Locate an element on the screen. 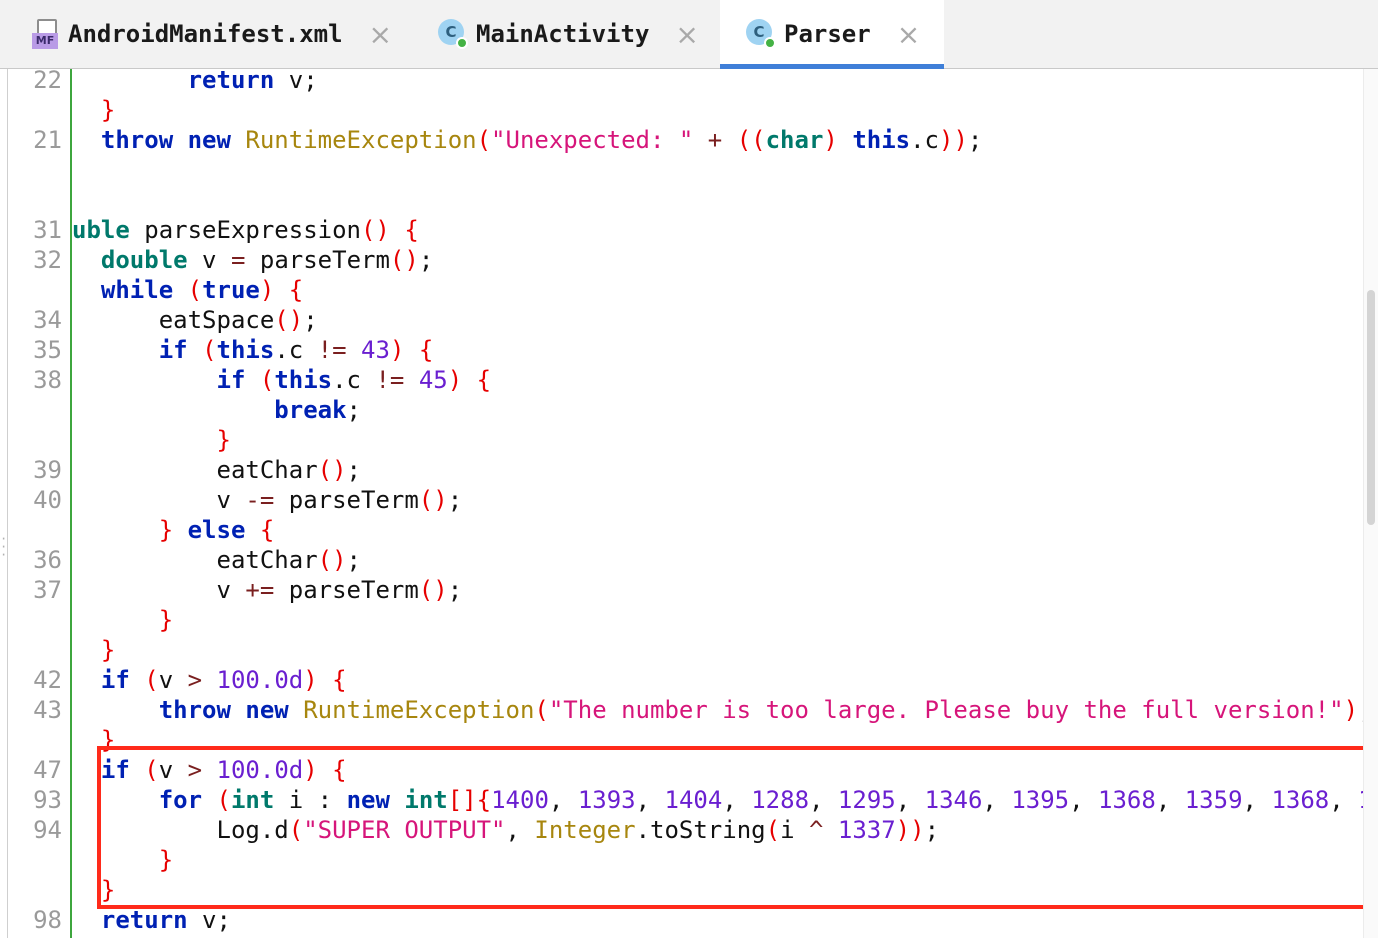 This screenshot has height=938, width=1378. code-token: "SUPER OUTPUT" is located at coordinates (404, 830).